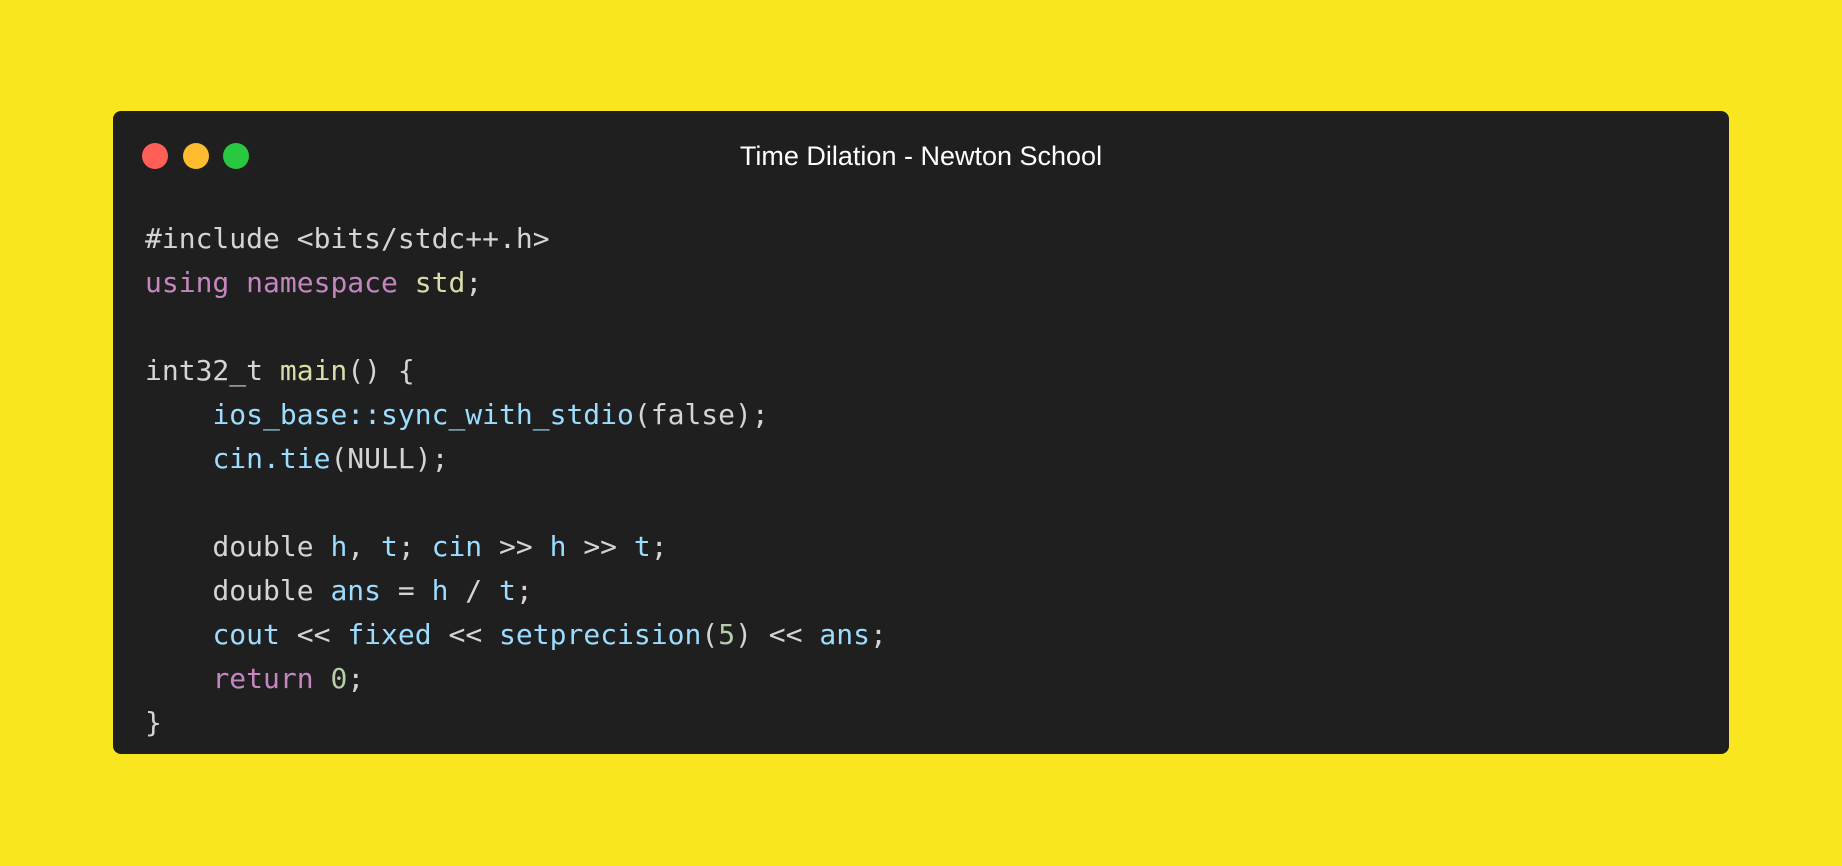 This screenshot has height=866, width=1842. I want to click on code-token: }, so click(153, 722).